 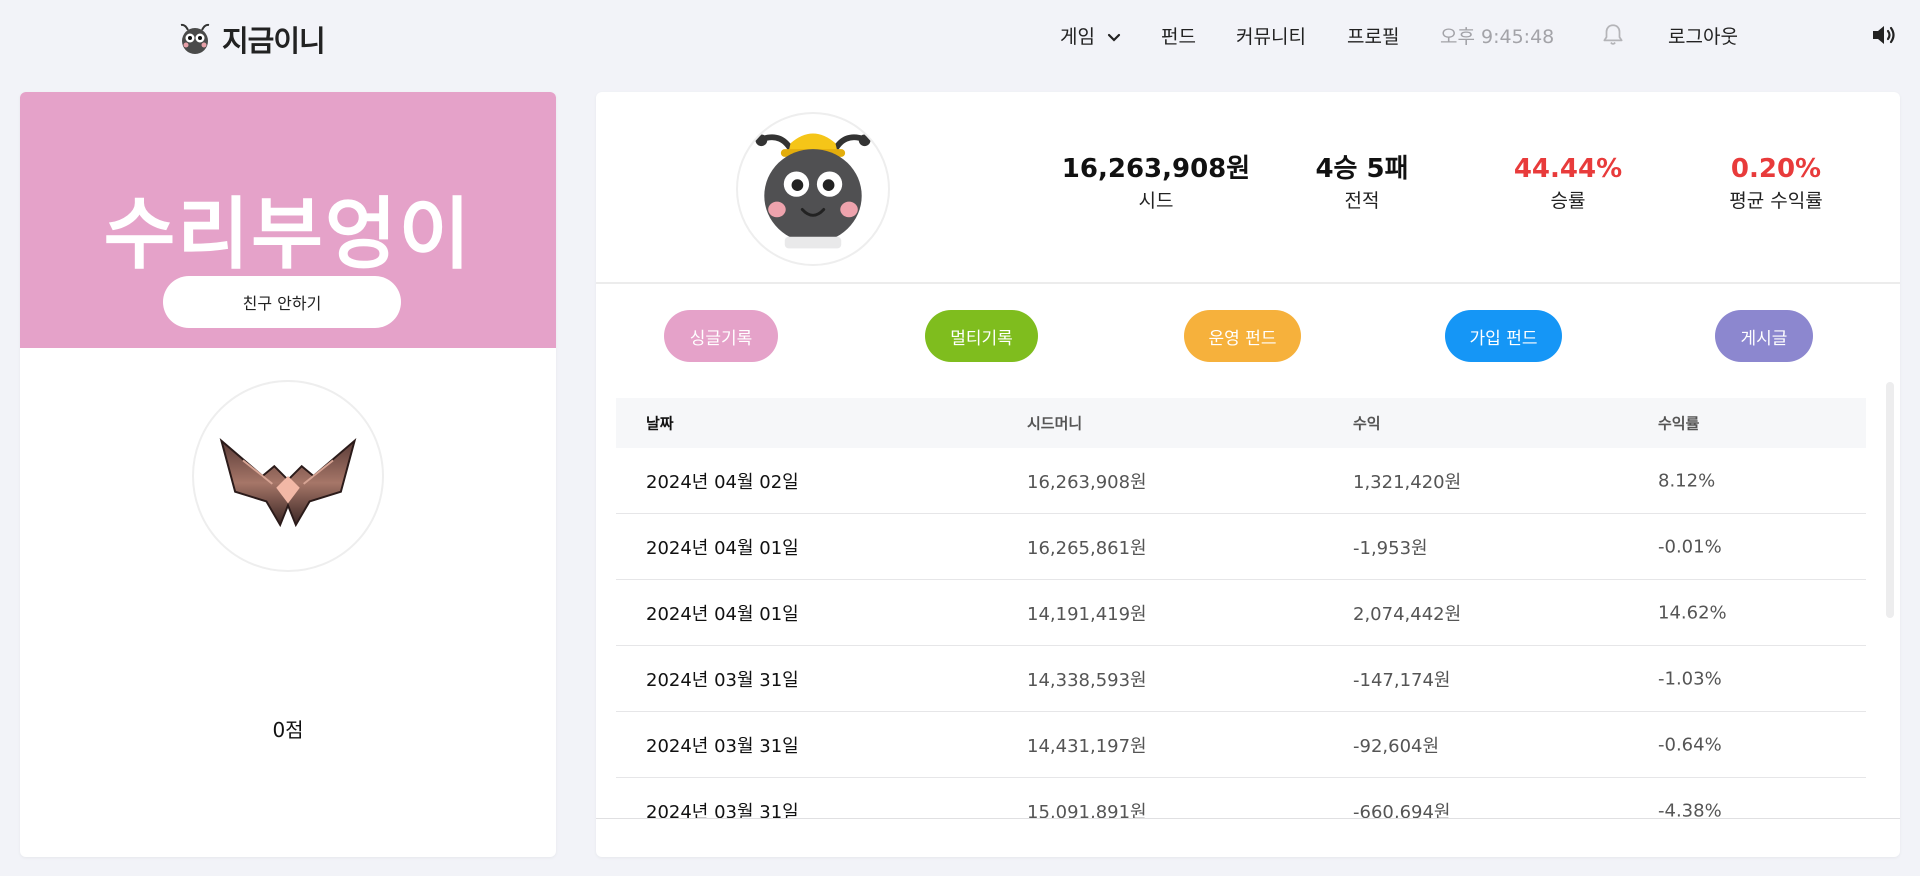 I want to click on stat-record-value: 4승 5패, so click(x=1362, y=169).